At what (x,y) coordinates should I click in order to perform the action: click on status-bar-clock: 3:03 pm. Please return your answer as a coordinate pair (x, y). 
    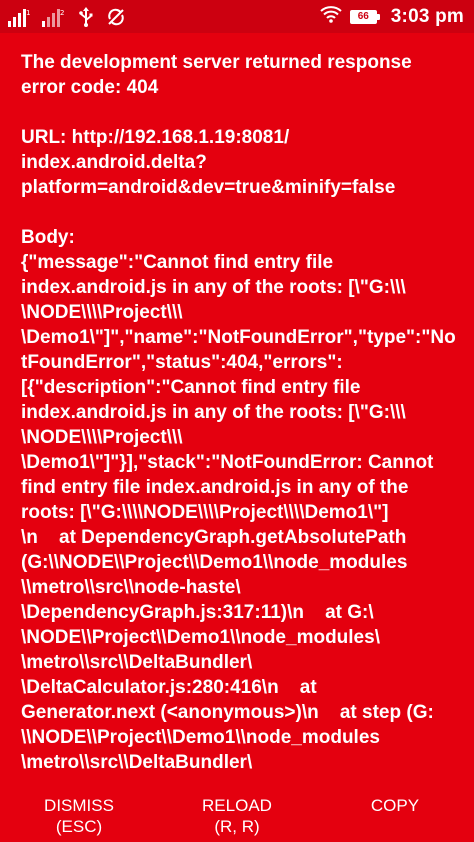
    Looking at the image, I should click on (427, 16).